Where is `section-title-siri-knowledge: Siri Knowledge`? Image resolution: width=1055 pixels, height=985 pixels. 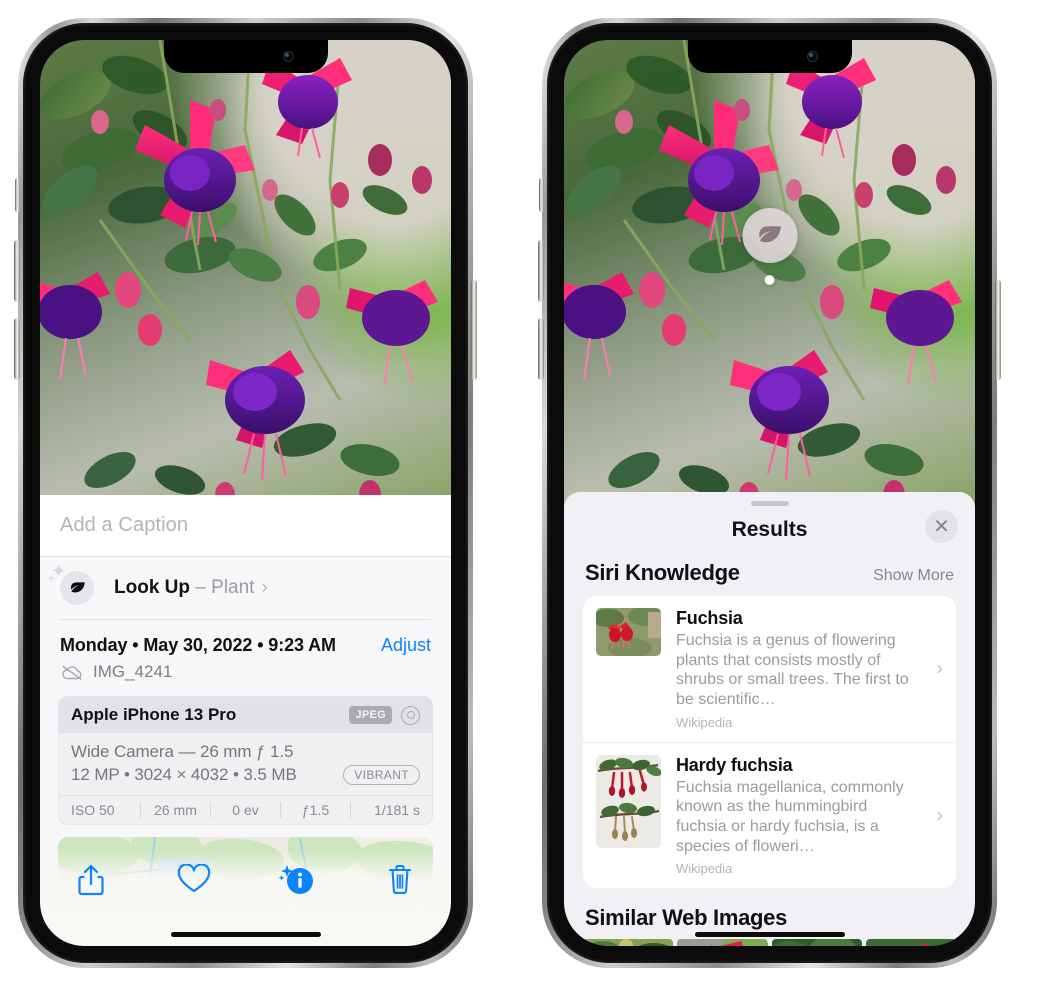
section-title-siri-knowledge: Siri Knowledge is located at coordinates (662, 572).